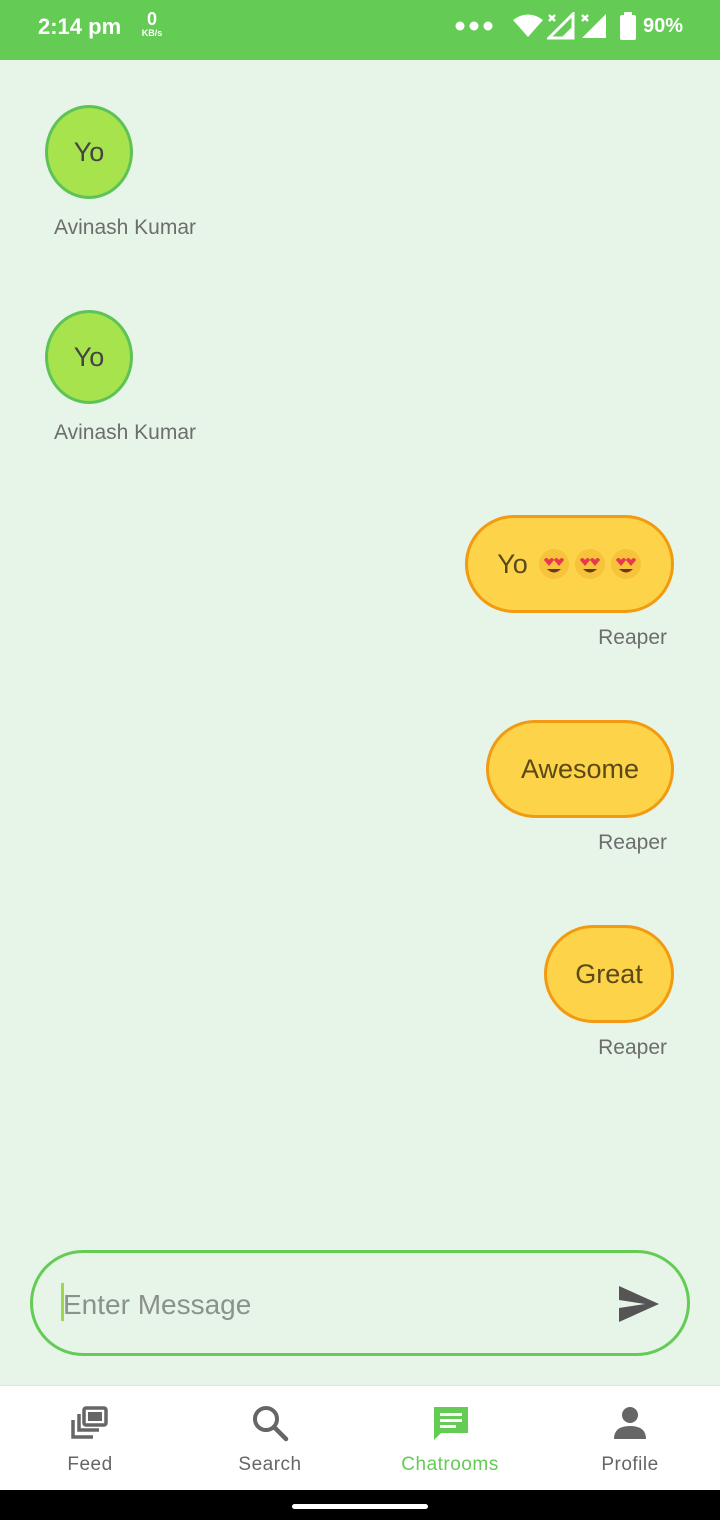 The image size is (720, 1520). What do you see at coordinates (451, 1423) in the screenshot?
I see `chat-icon` at bounding box center [451, 1423].